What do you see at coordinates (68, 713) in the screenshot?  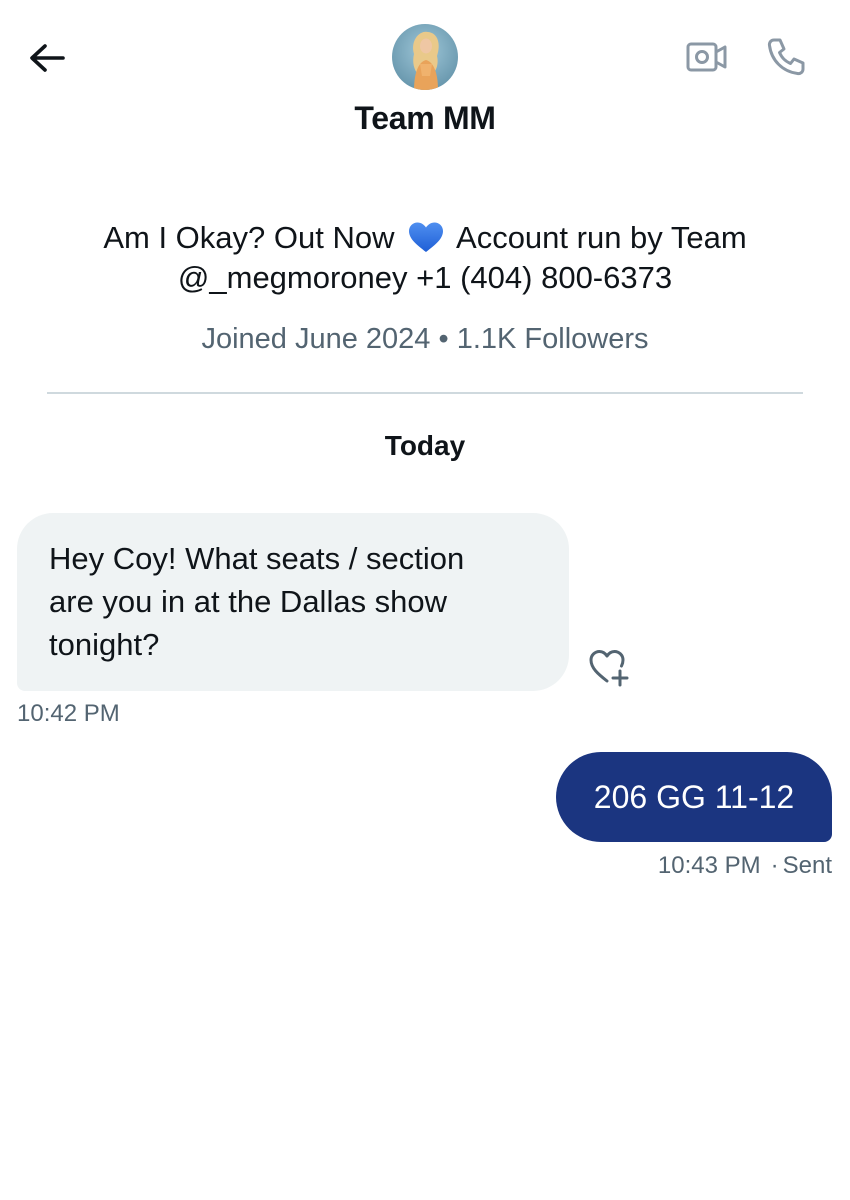 I see `message-timestamp: 10:42 PM` at bounding box center [68, 713].